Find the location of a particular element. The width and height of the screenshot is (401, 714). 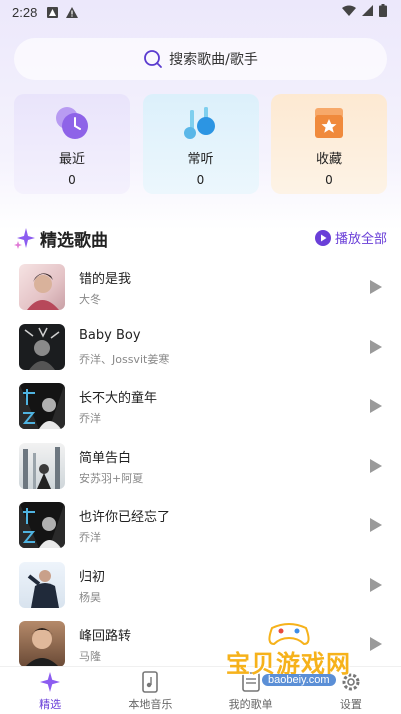

card-favorite-count: 0 is located at coordinates (329, 180).